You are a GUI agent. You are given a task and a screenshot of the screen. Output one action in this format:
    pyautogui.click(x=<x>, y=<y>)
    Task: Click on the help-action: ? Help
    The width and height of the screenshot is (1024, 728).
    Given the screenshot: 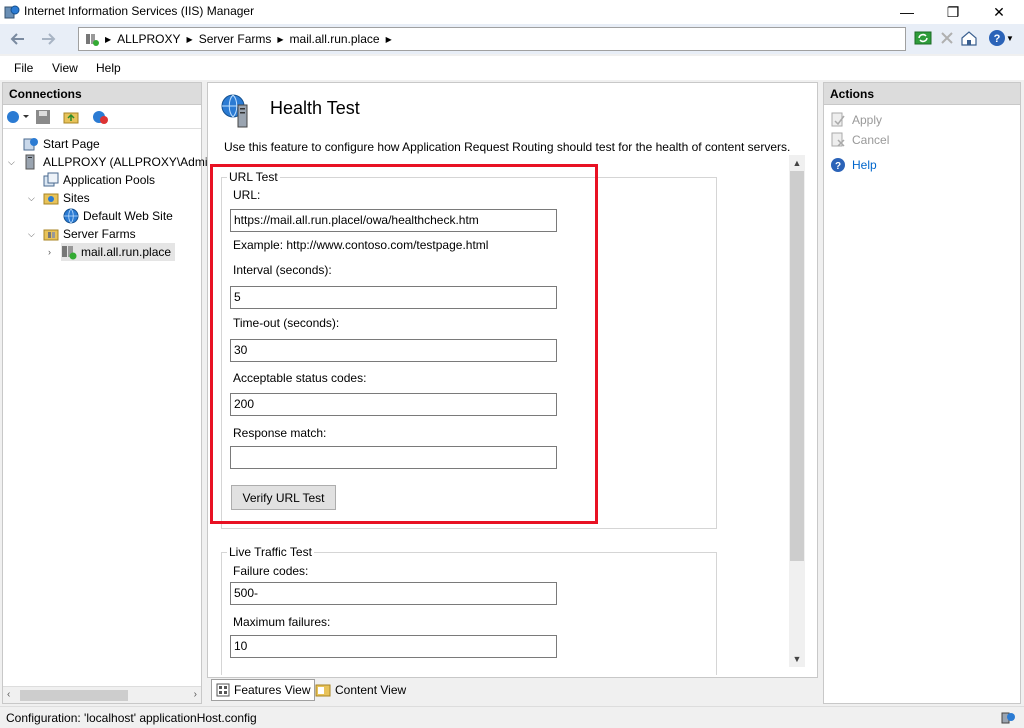 What is the action you would take?
    pyautogui.click(x=853, y=165)
    